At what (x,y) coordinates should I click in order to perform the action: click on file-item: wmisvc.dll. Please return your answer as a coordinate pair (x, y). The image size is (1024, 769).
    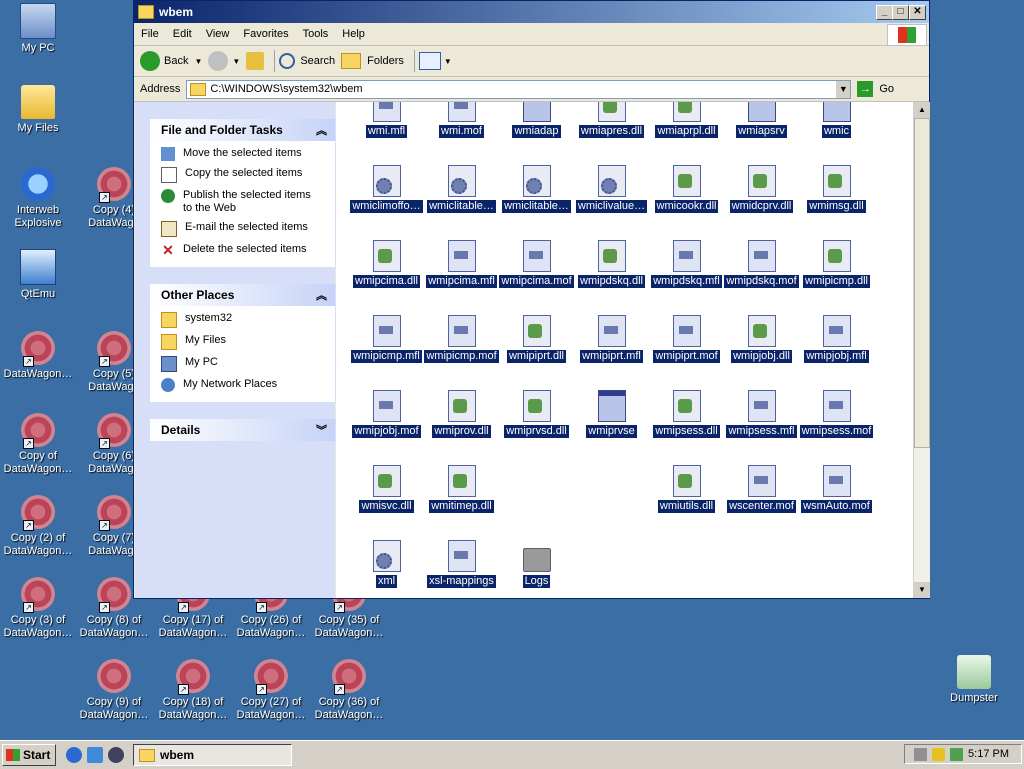
    Looking at the image, I should click on (386, 490).